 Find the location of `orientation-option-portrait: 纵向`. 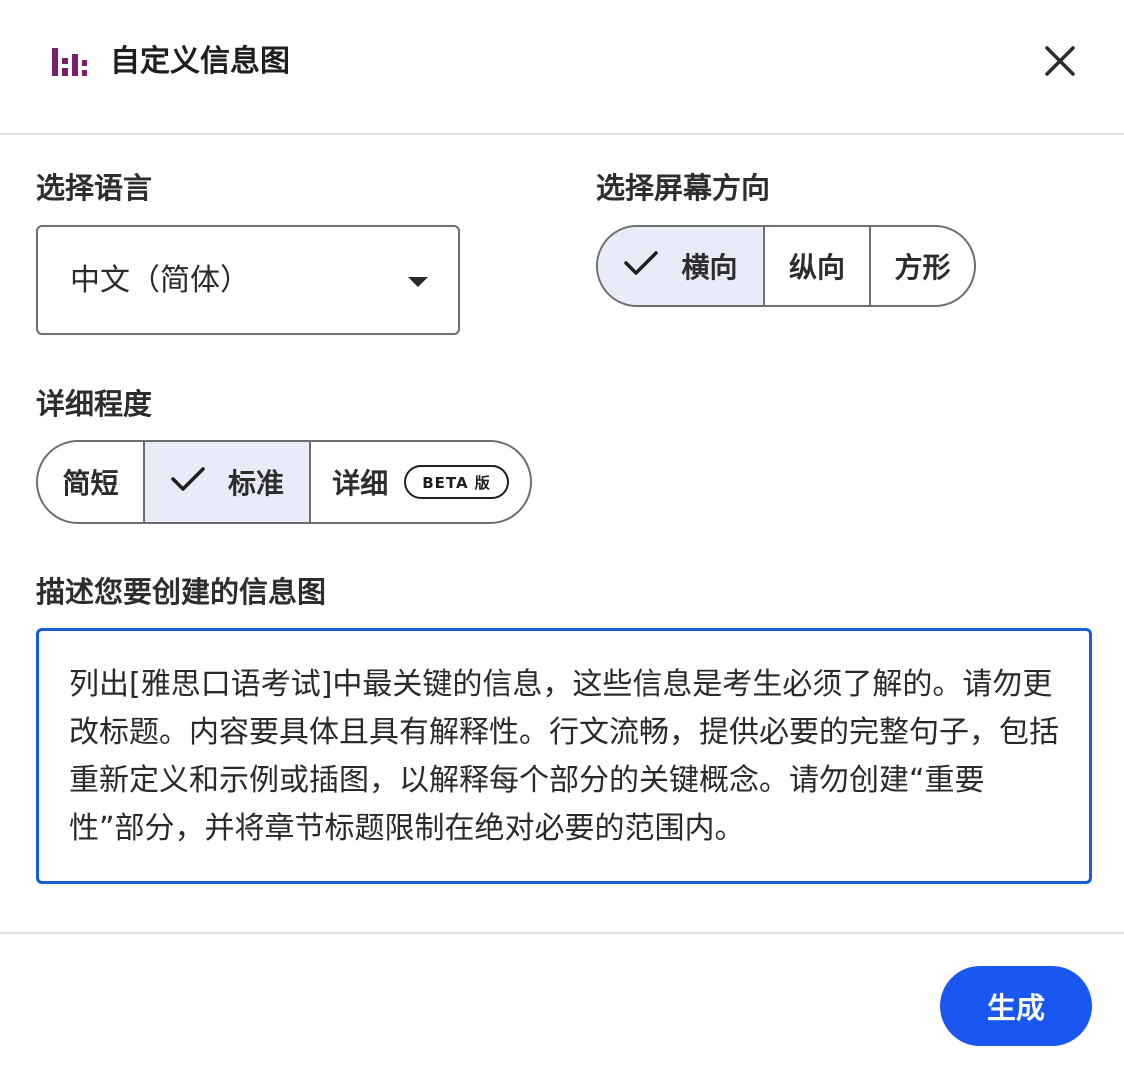

orientation-option-portrait: 纵向 is located at coordinates (818, 266).